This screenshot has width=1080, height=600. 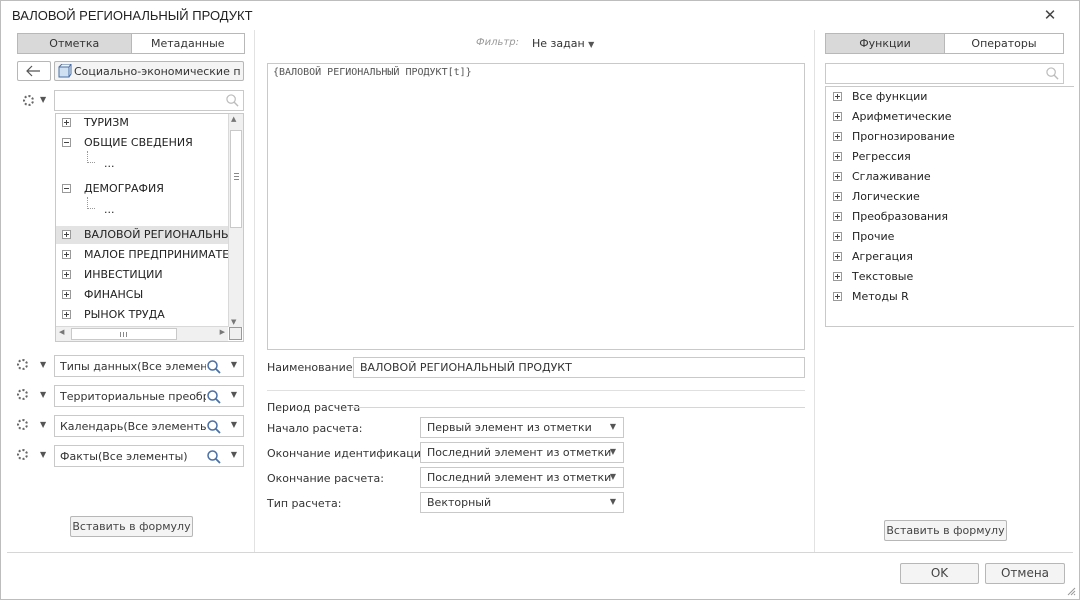 What do you see at coordinates (74, 43) in the screenshot?
I see `tab-mark: Отметка` at bounding box center [74, 43].